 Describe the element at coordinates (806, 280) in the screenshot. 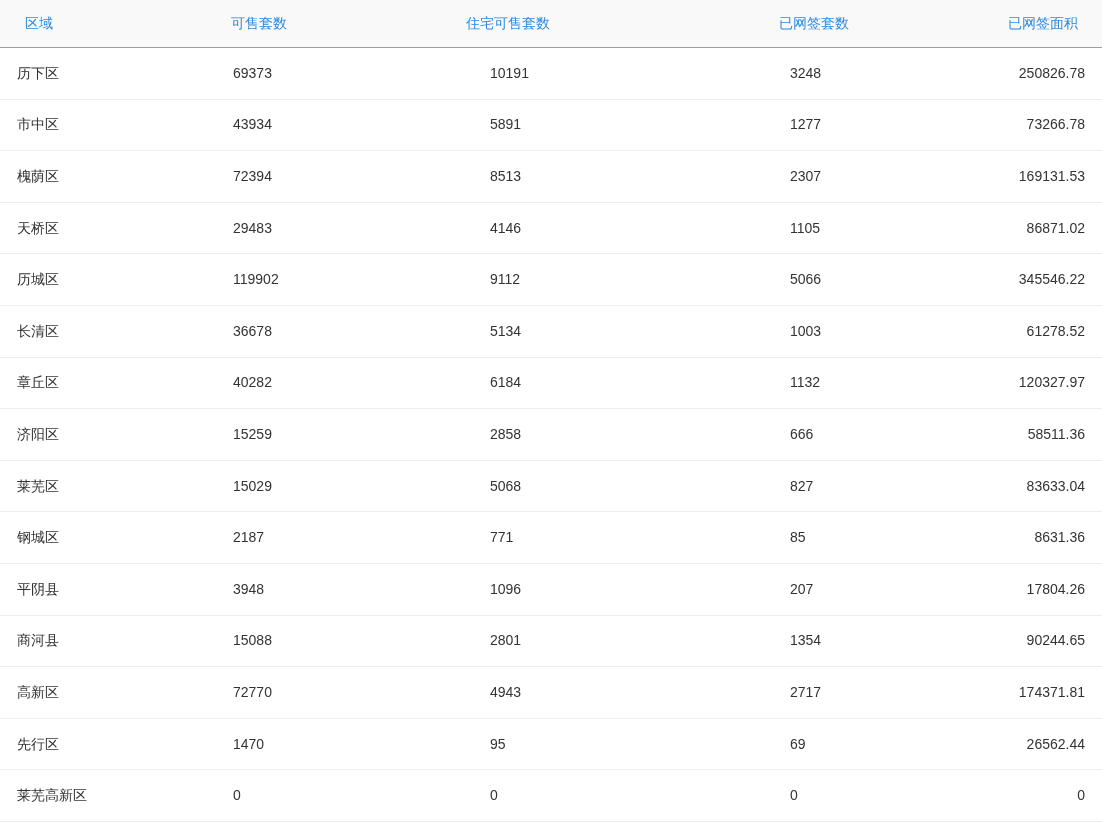

I see `table-cell-text: 5066` at that location.